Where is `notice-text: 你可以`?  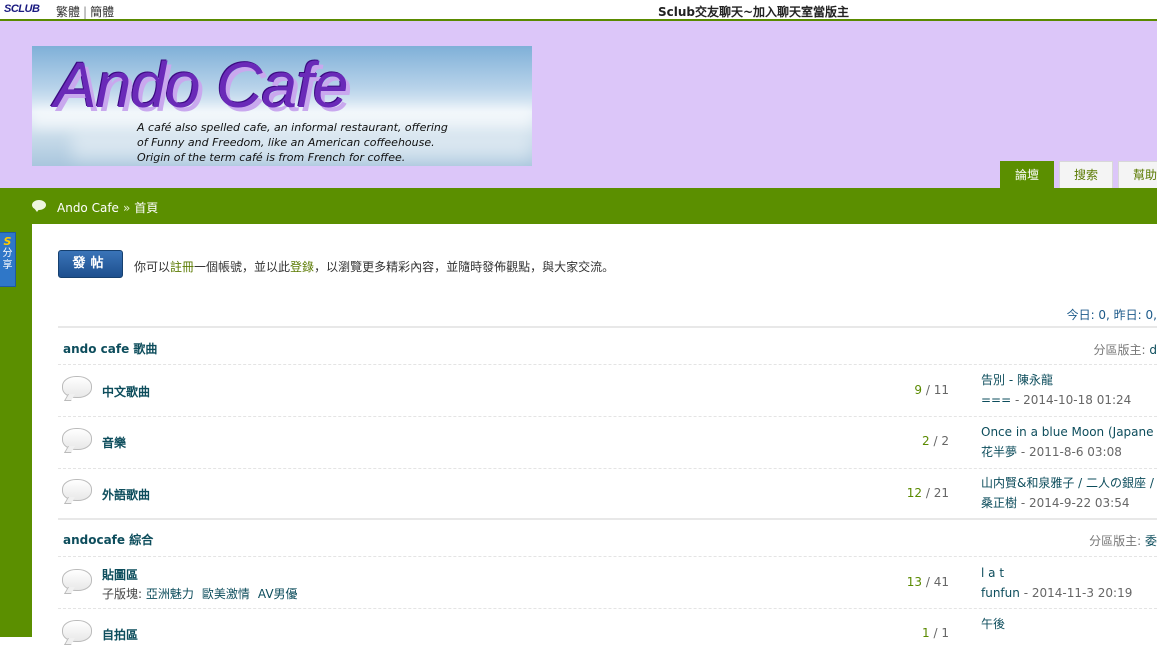
notice-text: 你可以 is located at coordinates (152, 267).